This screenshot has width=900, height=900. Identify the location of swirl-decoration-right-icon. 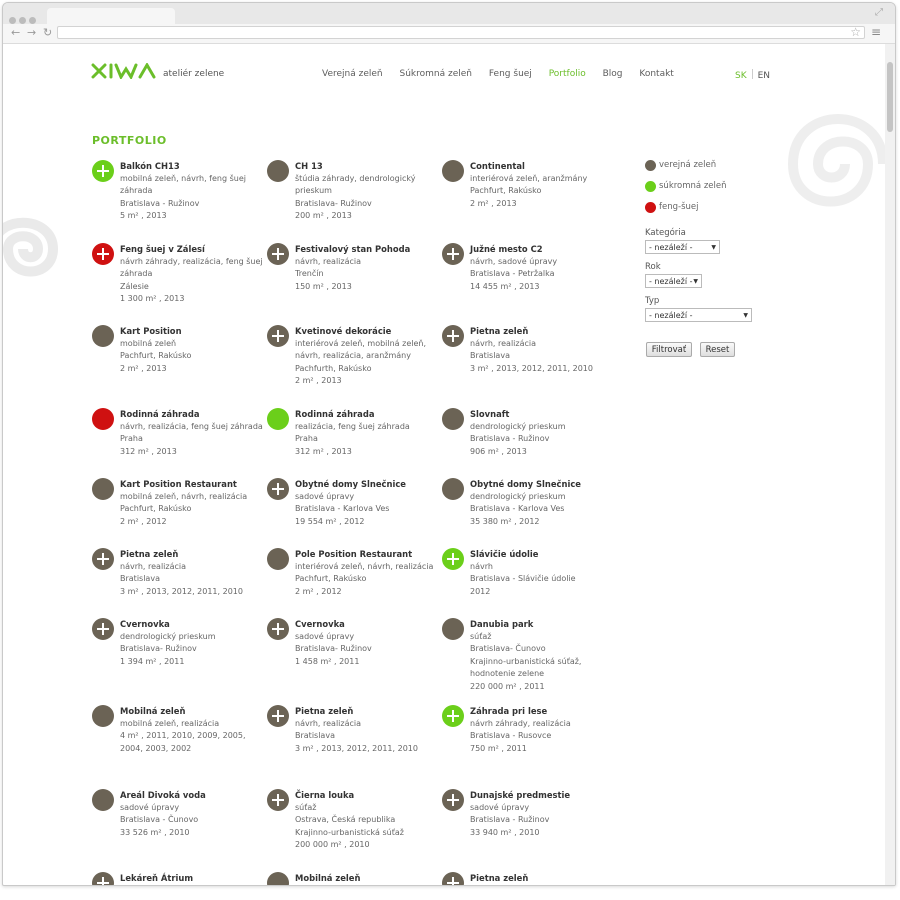
(837, 160).